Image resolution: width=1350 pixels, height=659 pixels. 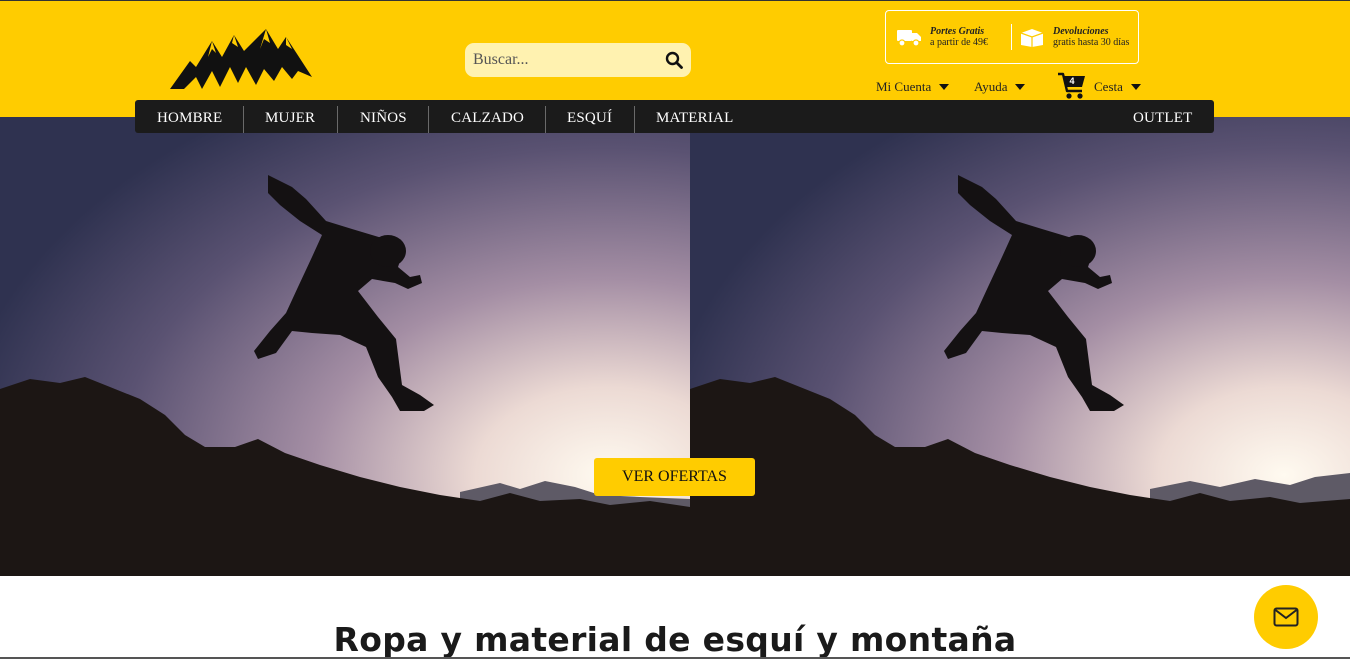 What do you see at coordinates (904, 86) in the screenshot?
I see `account-label: Mi Cuenta` at bounding box center [904, 86].